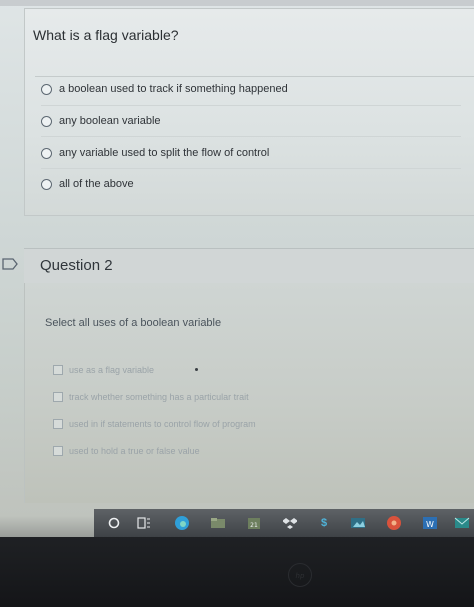  I want to click on checkbox-option-4: used to hold a true or false value, so click(126, 451).